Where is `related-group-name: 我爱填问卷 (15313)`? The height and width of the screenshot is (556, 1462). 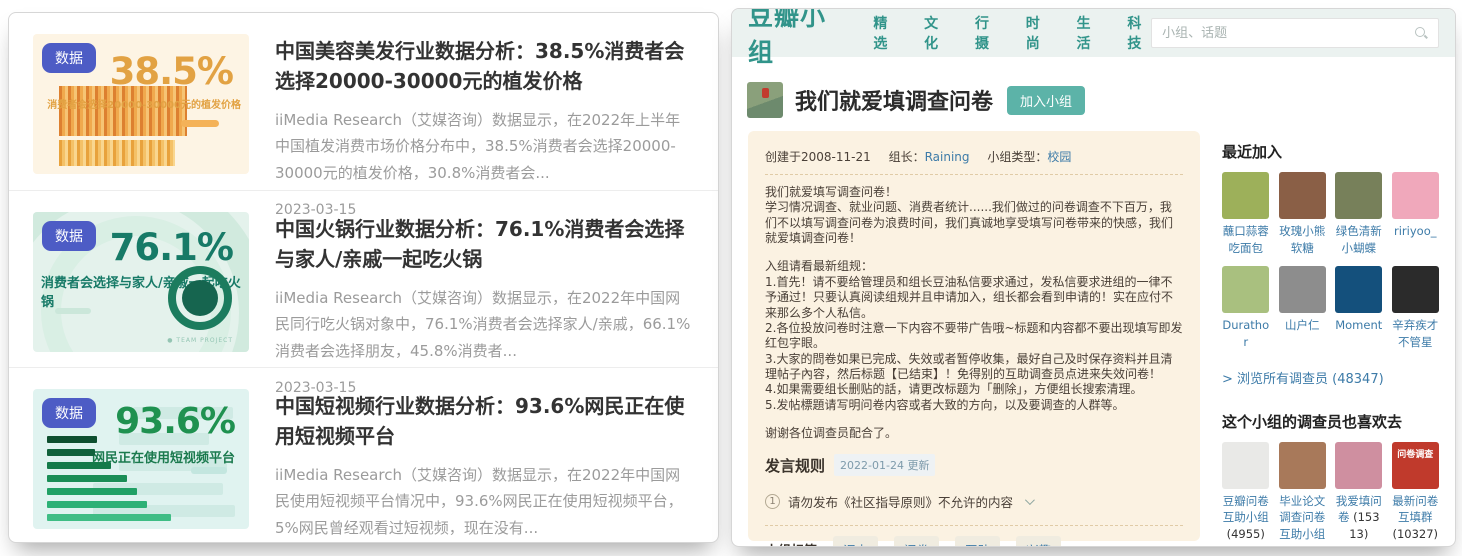 related-group-name: 我爱填问卷 (15313) is located at coordinates (1359, 518).